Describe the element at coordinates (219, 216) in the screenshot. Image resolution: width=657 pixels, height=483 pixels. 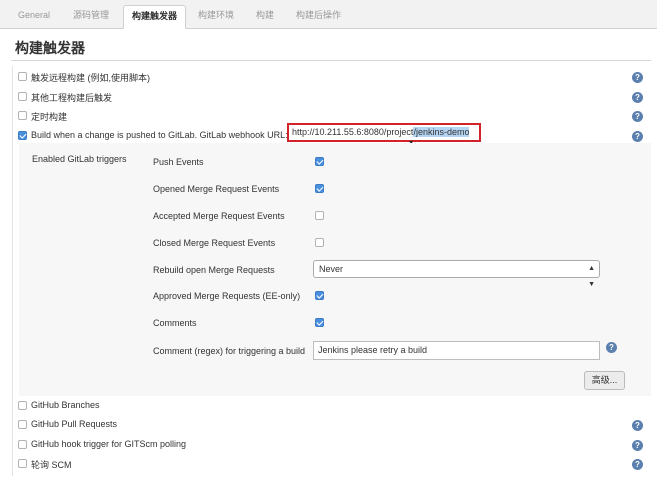
I see `accepted-mr-label: Accepted Merge Request Events` at that location.